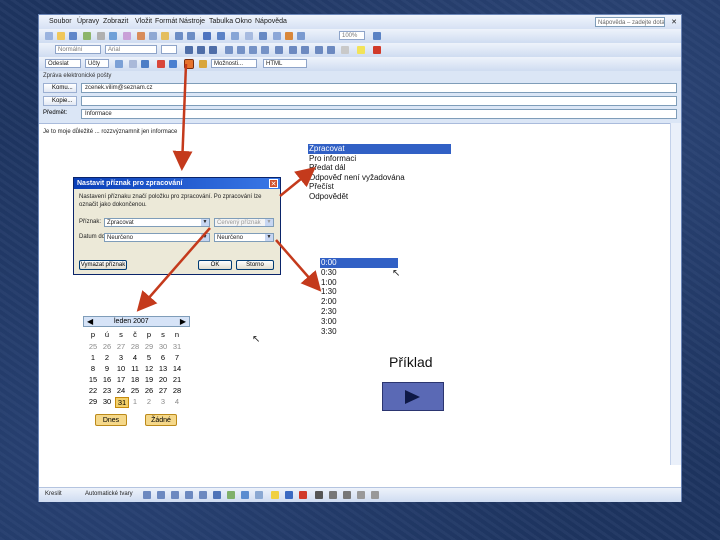  I want to click on calendar-day: 24, so click(121, 390).